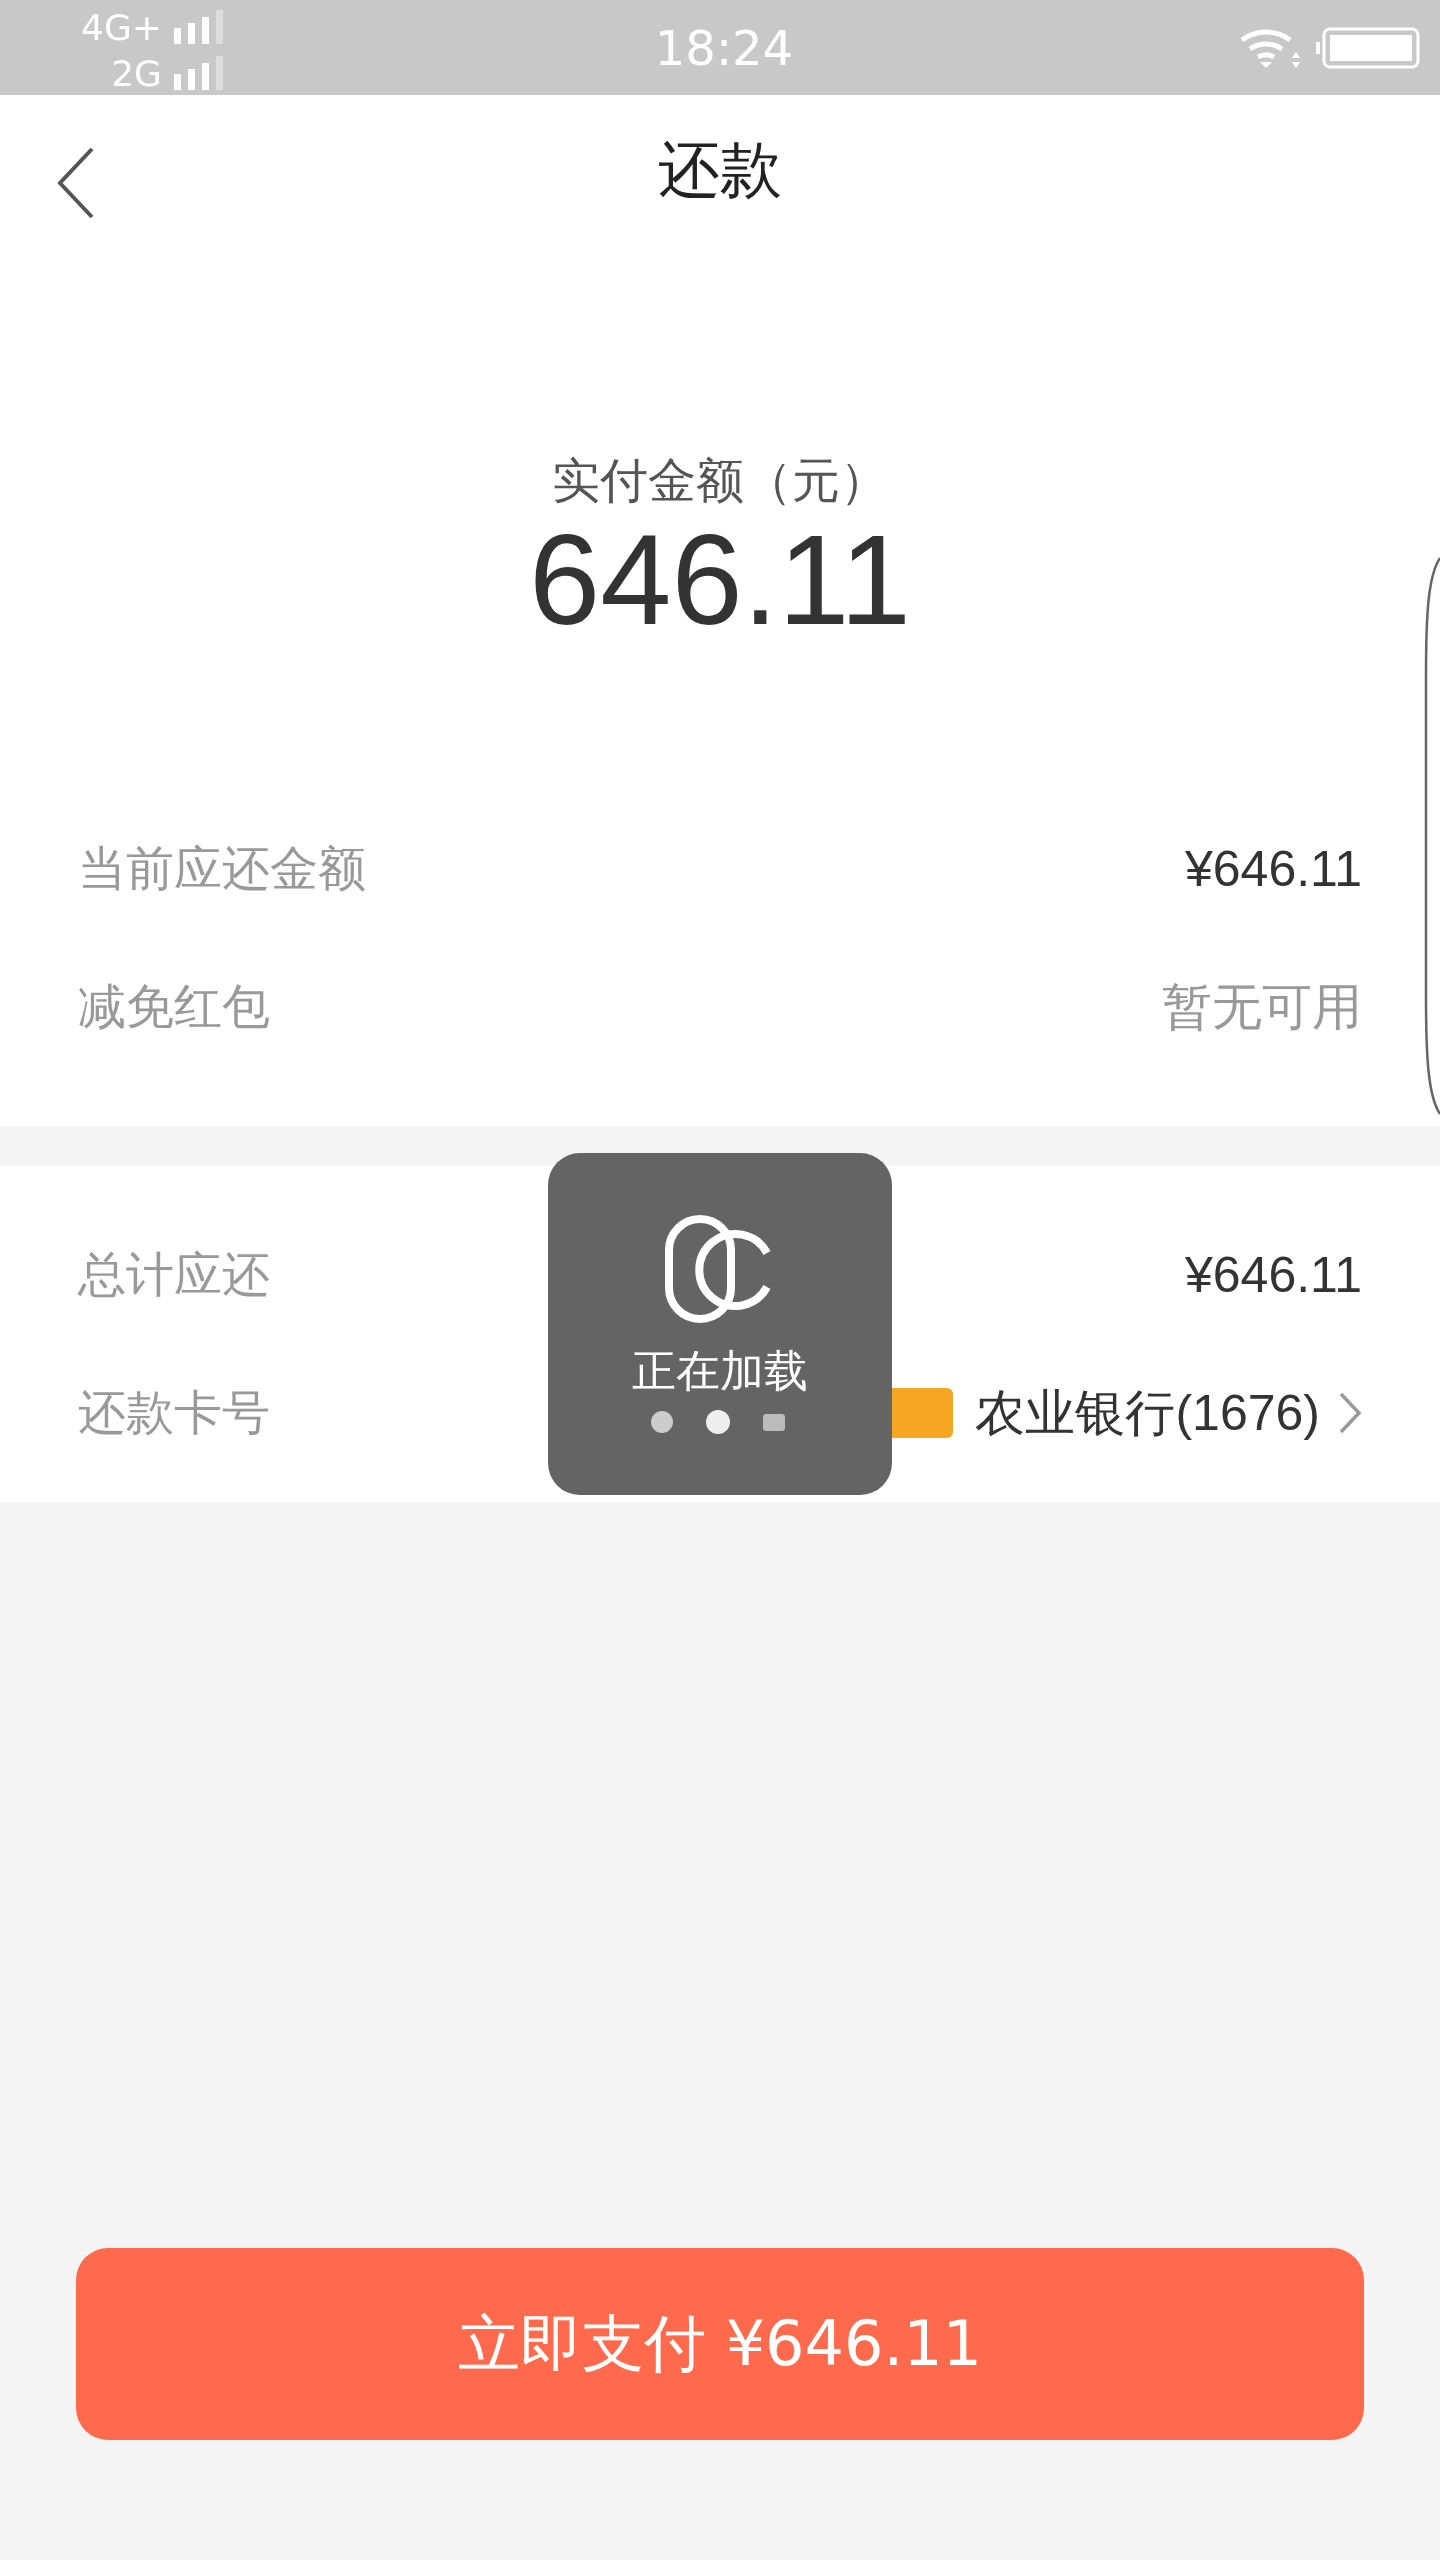 The height and width of the screenshot is (2560, 1440). I want to click on row-label: 当前应还金额, so click(222, 868).